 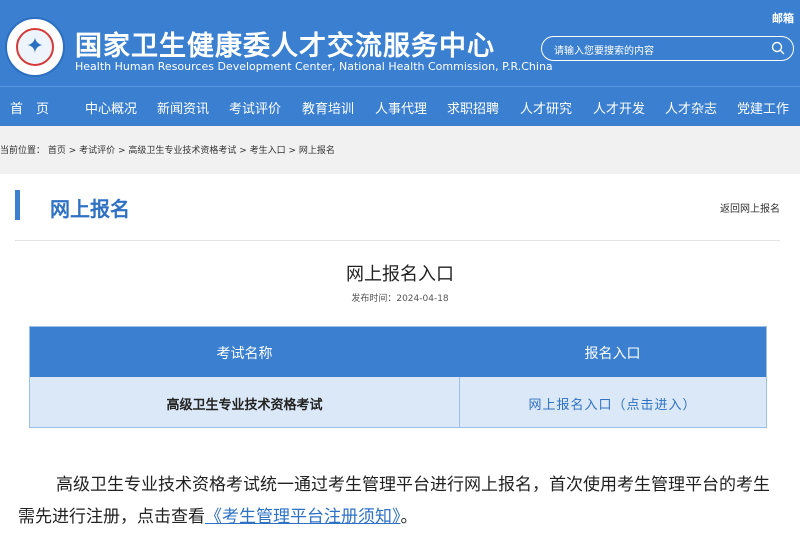 I want to click on return-link: 返回网上报名, so click(x=750, y=207).